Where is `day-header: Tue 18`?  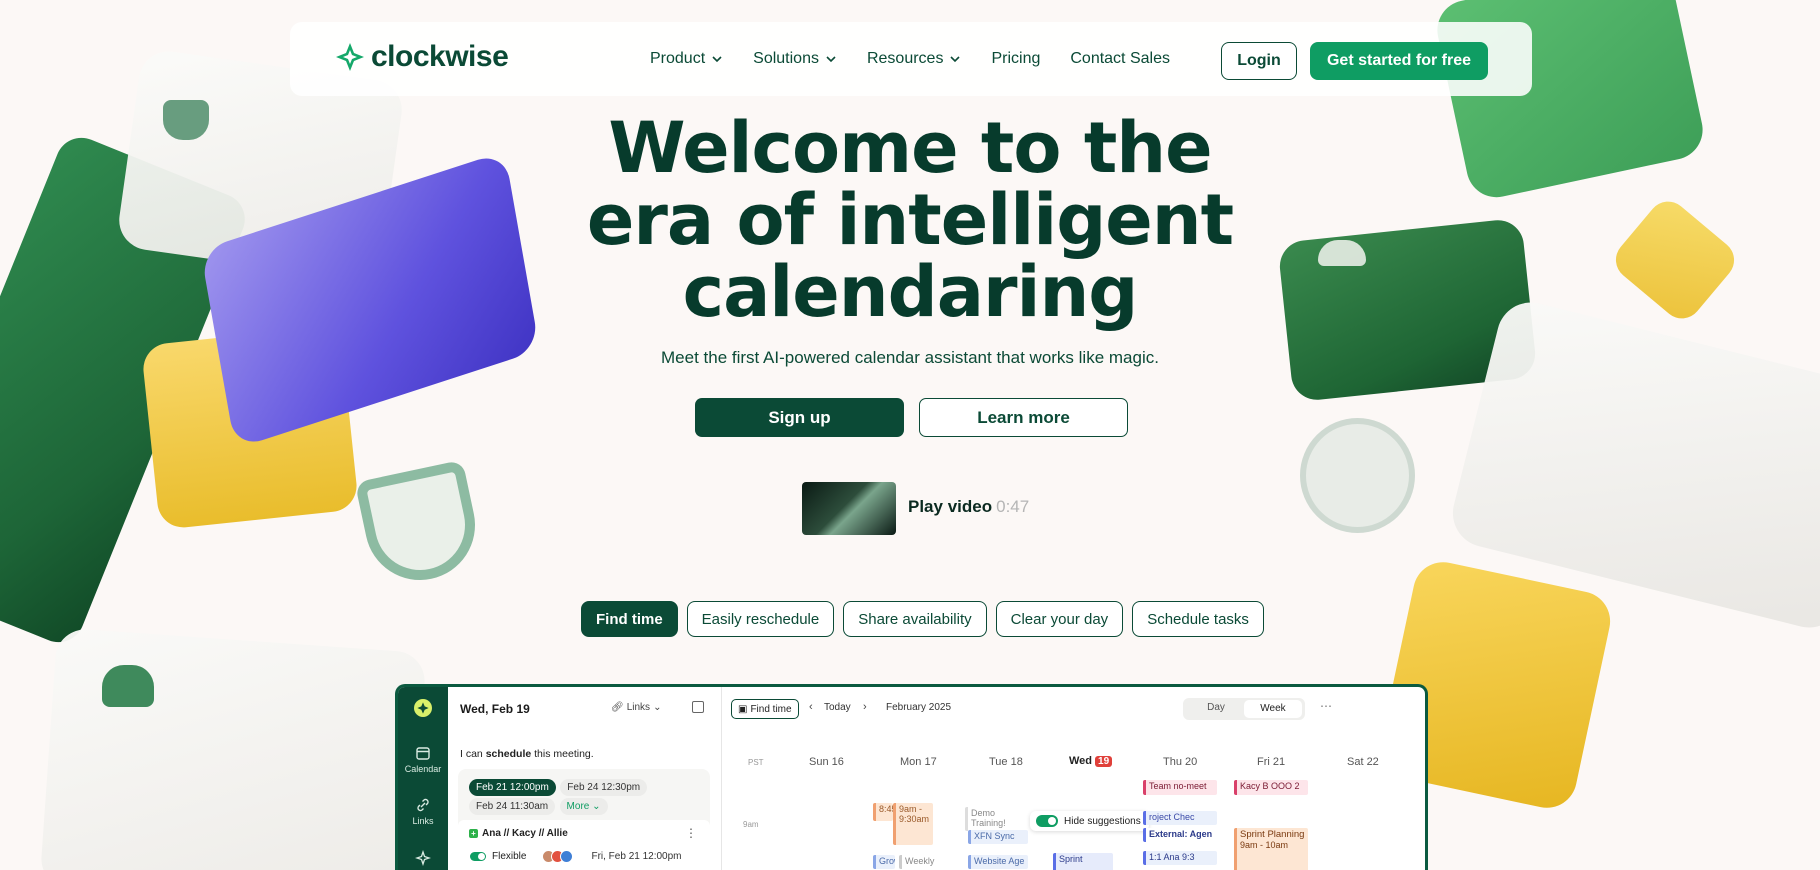 day-header: Tue 18 is located at coordinates (1006, 762).